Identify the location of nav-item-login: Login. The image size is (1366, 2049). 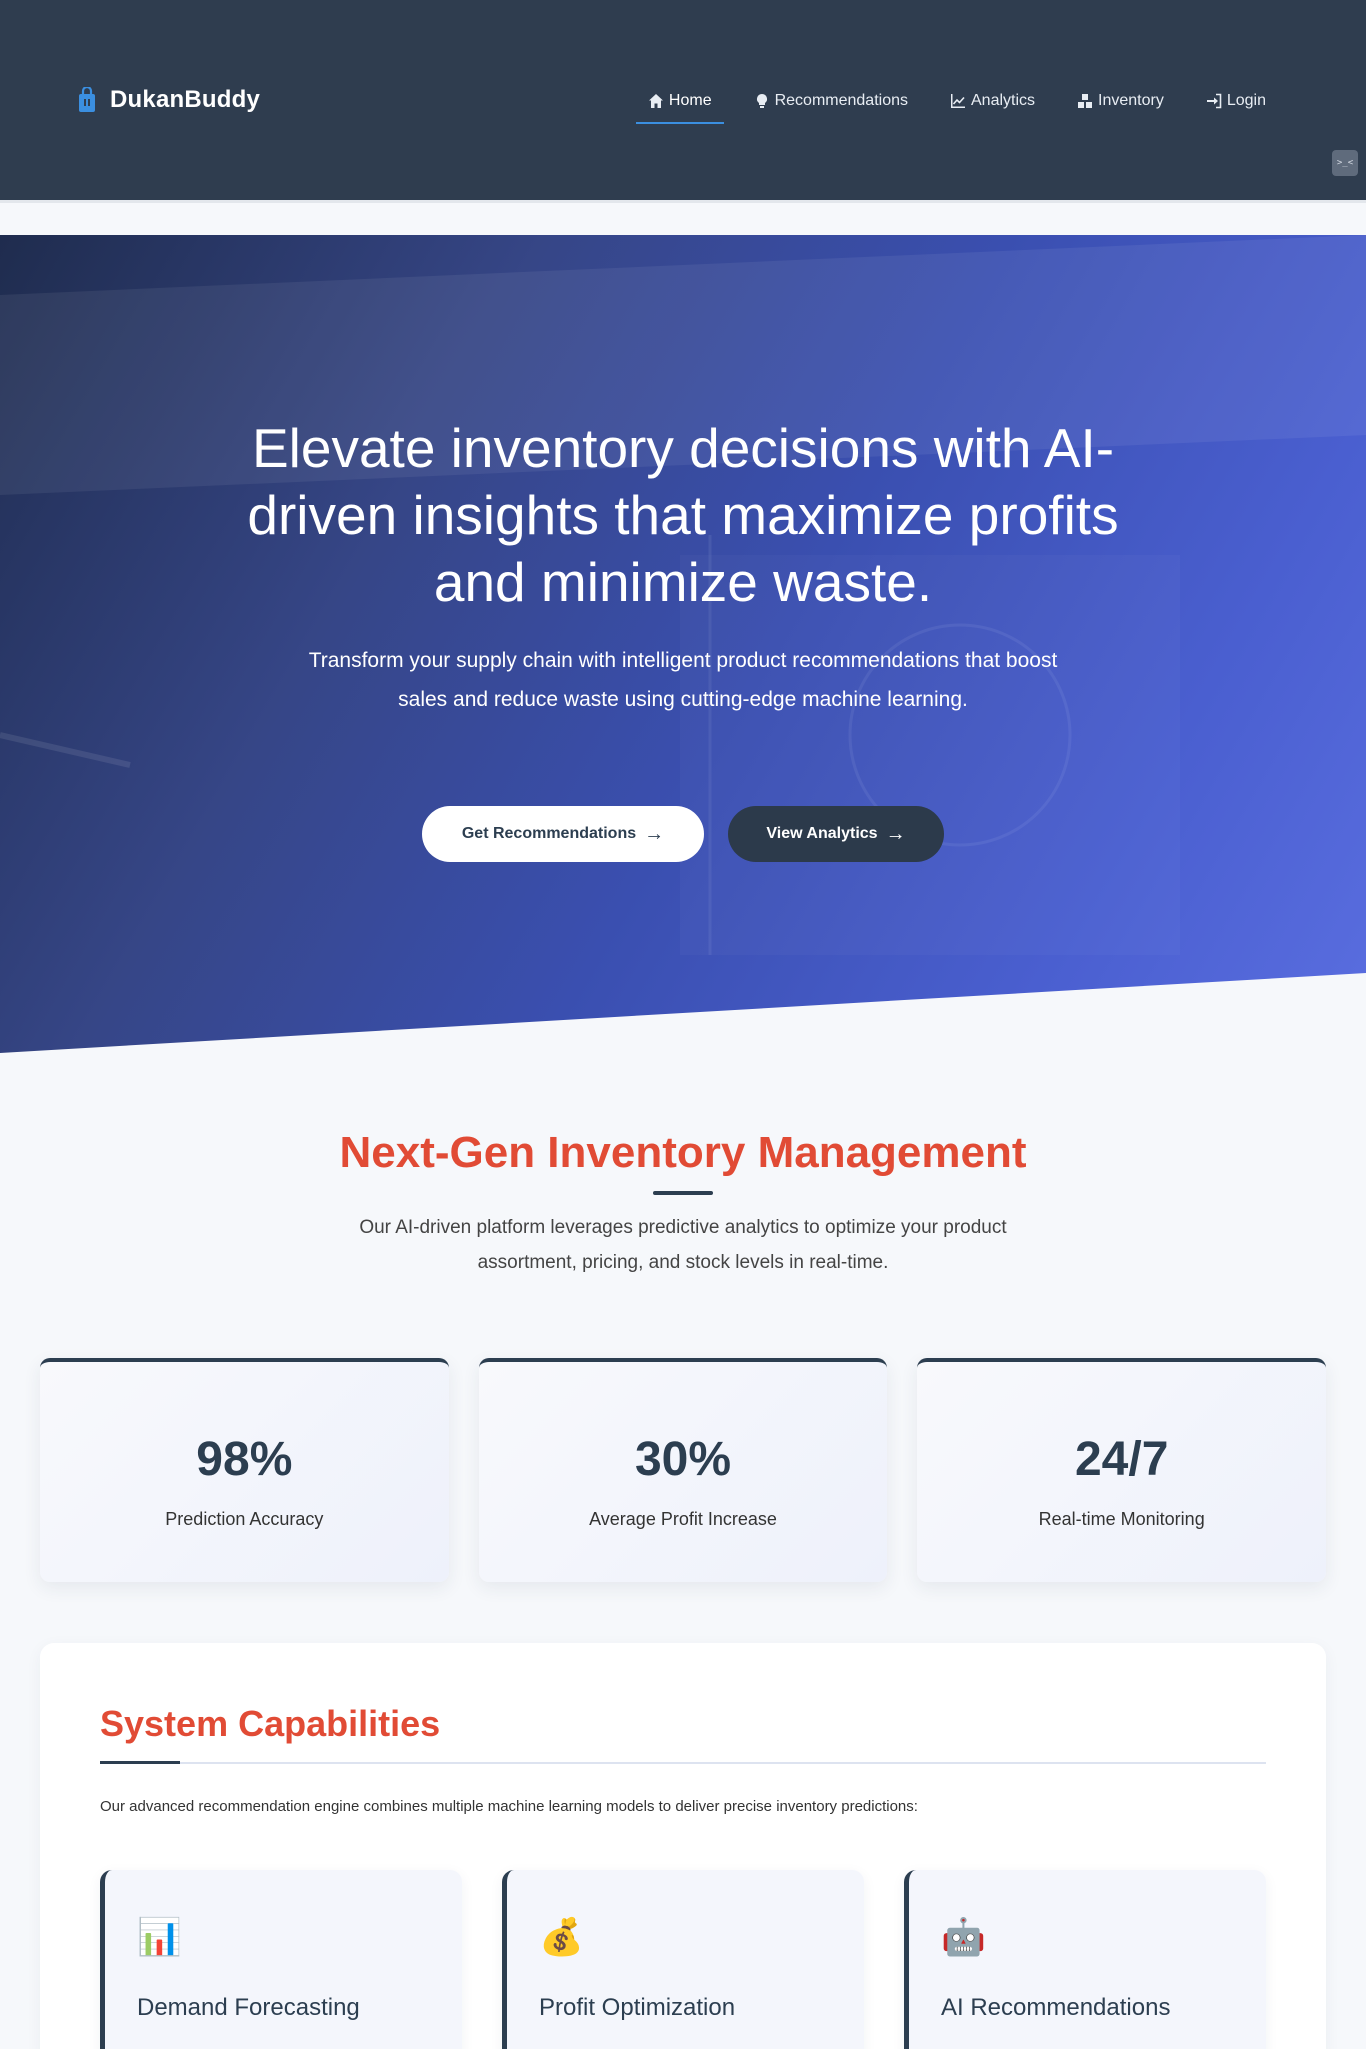
(1236, 104).